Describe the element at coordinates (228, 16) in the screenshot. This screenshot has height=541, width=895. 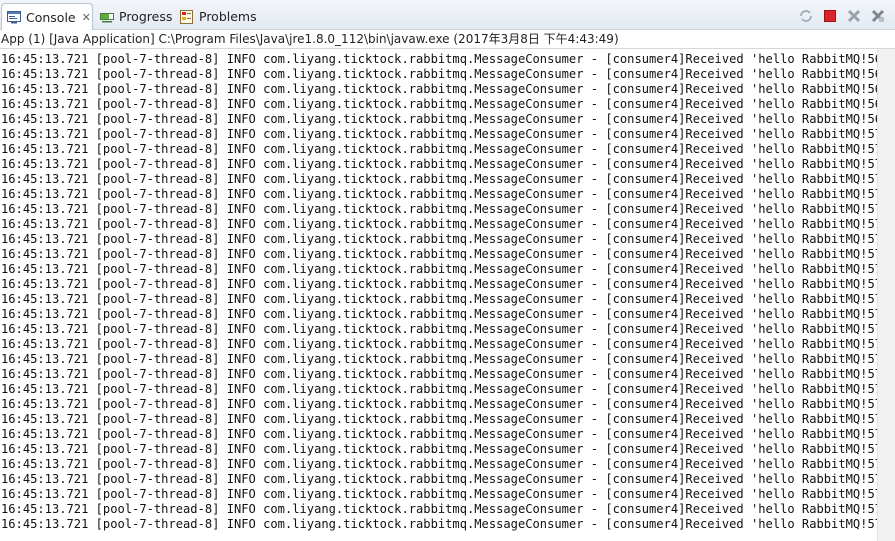
I see `tab-problems-label: Problems` at that location.